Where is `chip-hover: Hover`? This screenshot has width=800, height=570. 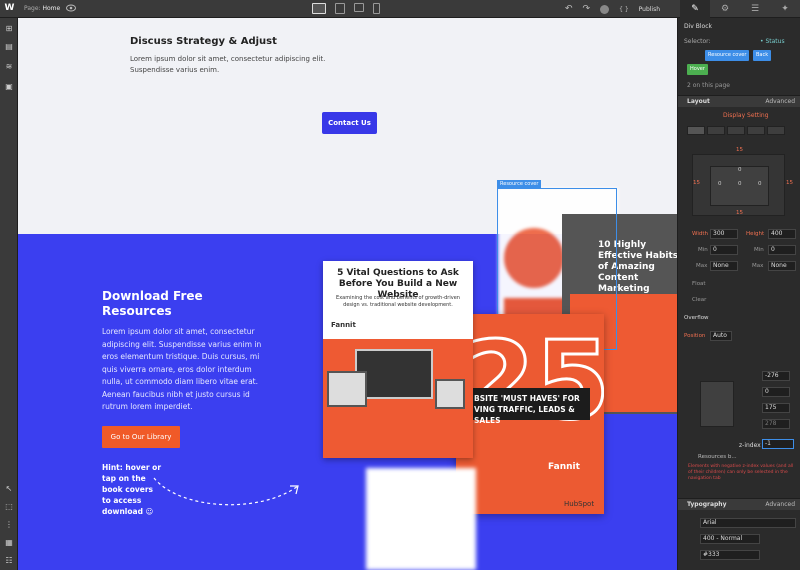 chip-hover: Hover is located at coordinates (697, 69).